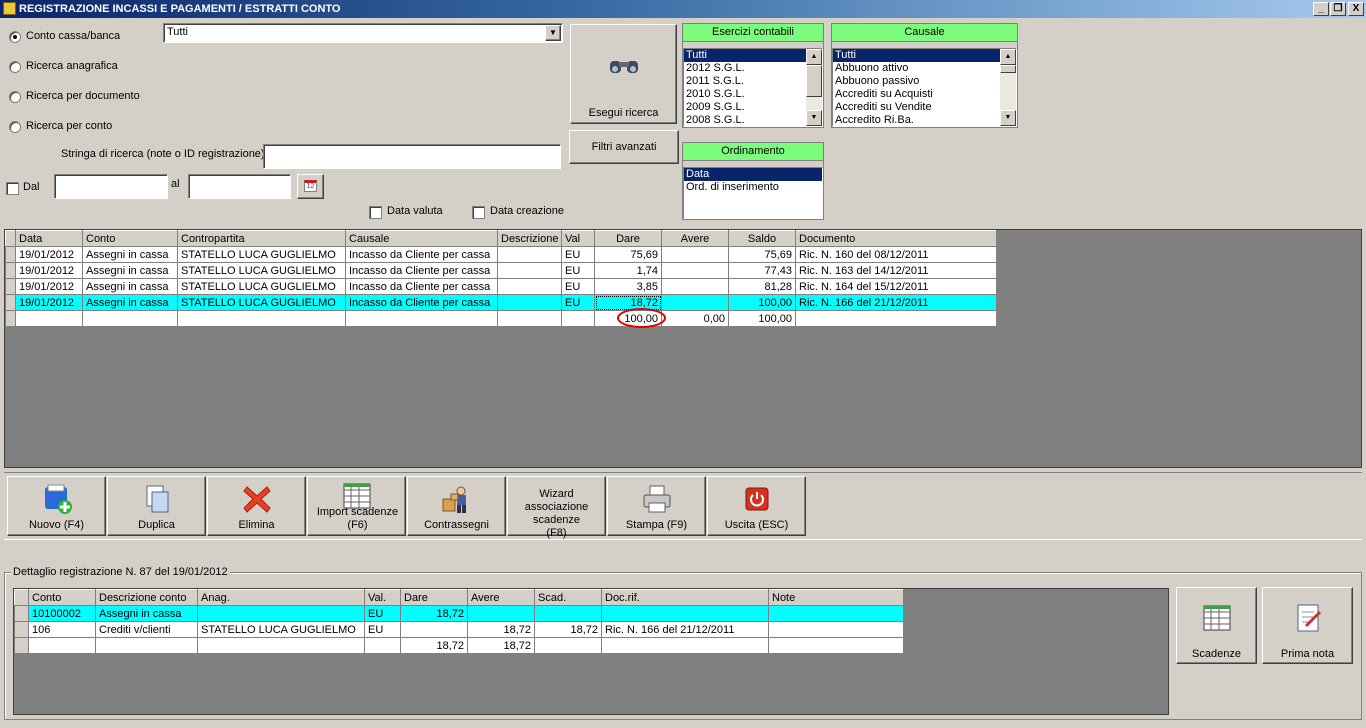 The image size is (1366, 728). What do you see at coordinates (1321, 9) in the screenshot?
I see `minimize-button: _` at bounding box center [1321, 9].